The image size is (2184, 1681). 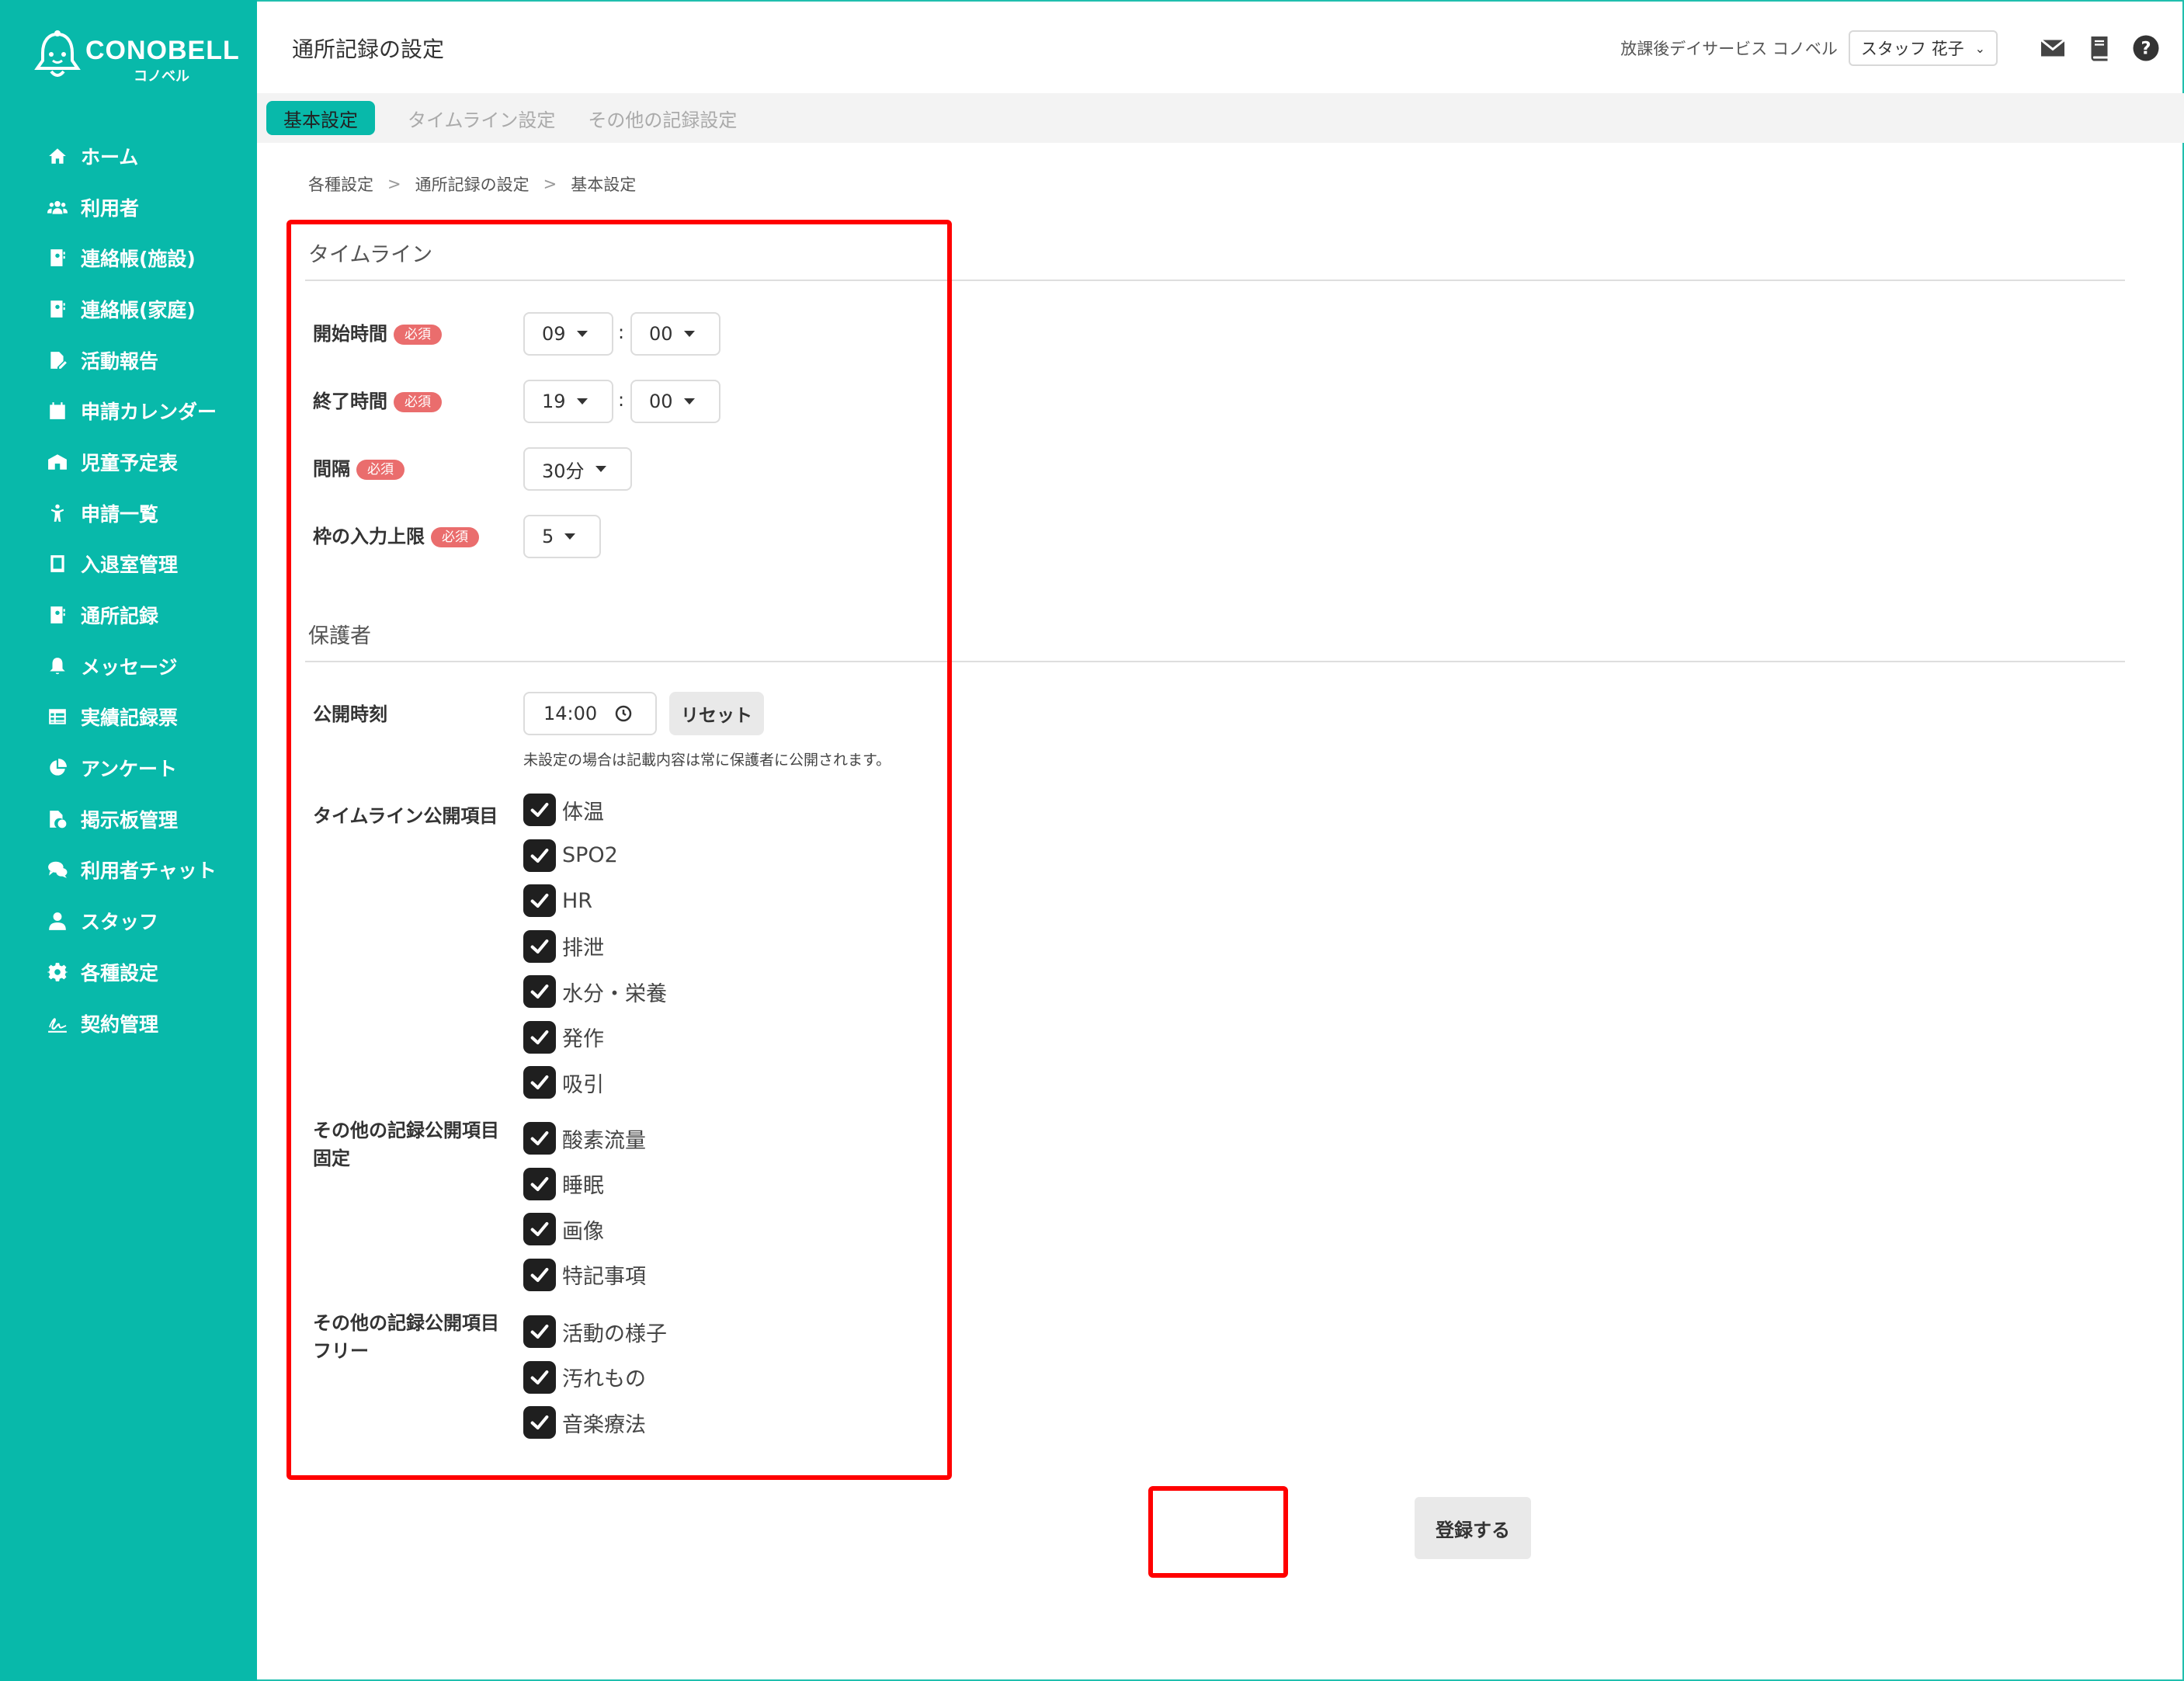 I want to click on breadcrumb-item: 基本設定, so click(x=604, y=184).